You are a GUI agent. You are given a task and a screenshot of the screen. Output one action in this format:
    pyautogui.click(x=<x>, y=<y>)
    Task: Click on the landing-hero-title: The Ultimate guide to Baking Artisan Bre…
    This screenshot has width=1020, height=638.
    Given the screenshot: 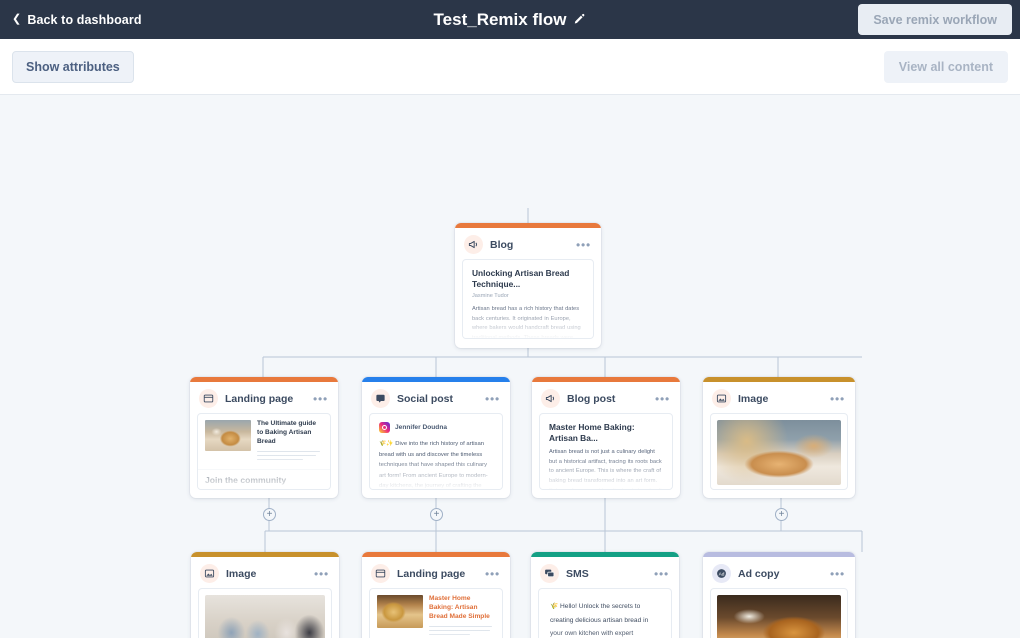 What is the action you would take?
    pyautogui.click(x=286, y=432)
    